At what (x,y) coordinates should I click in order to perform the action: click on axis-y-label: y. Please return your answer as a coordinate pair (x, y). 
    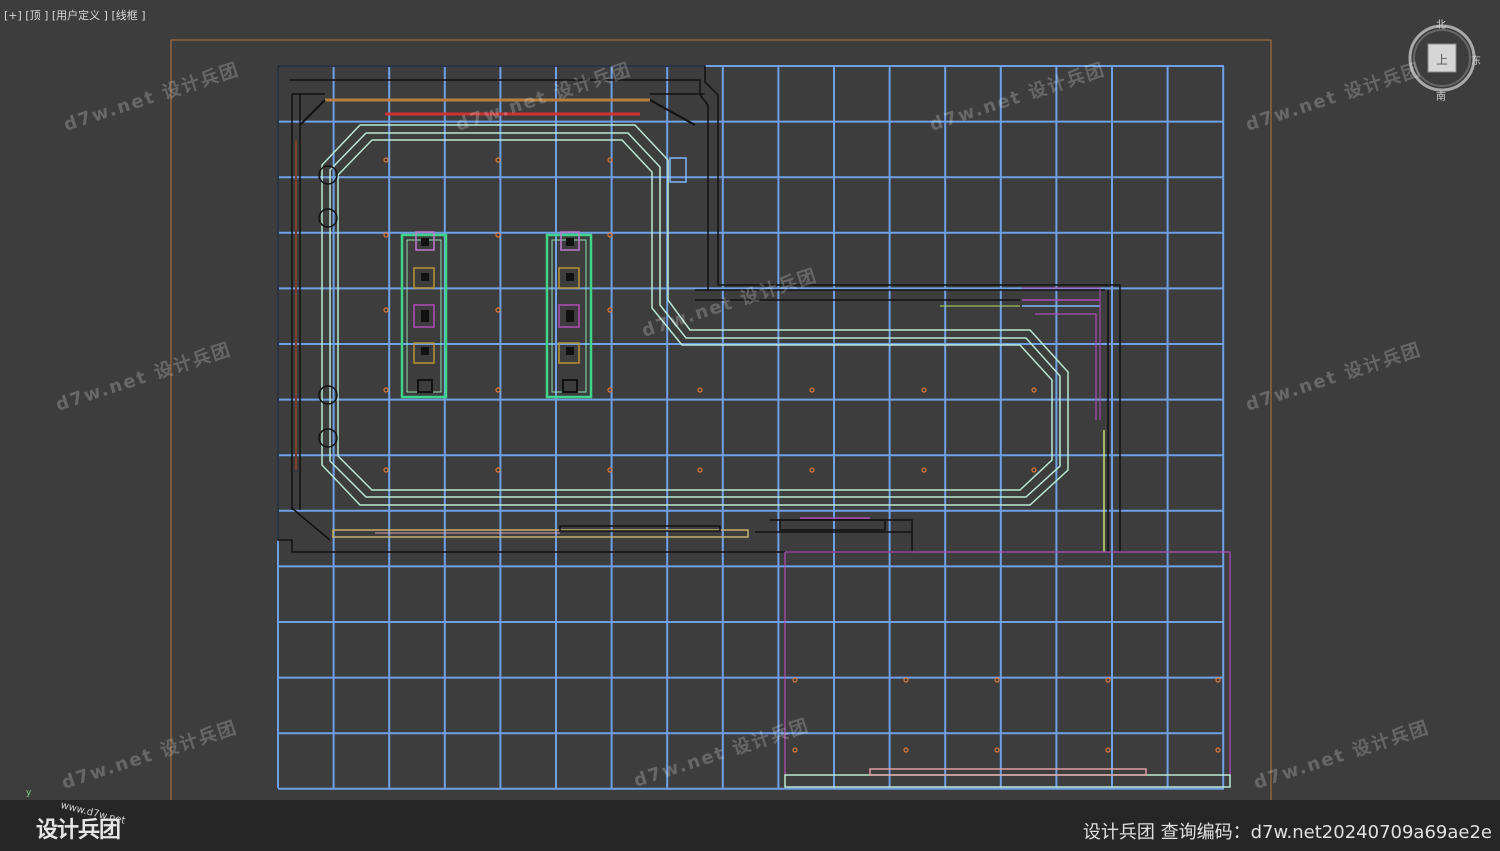
    Looking at the image, I should click on (29, 793).